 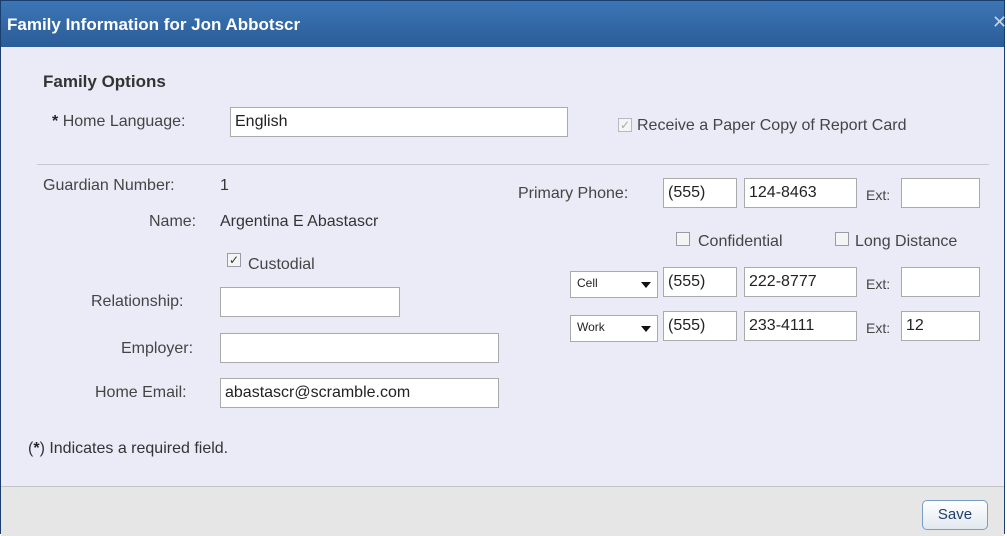 What do you see at coordinates (513, 164) in the screenshot?
I see `section-divider` at bounding box center [513, 164].